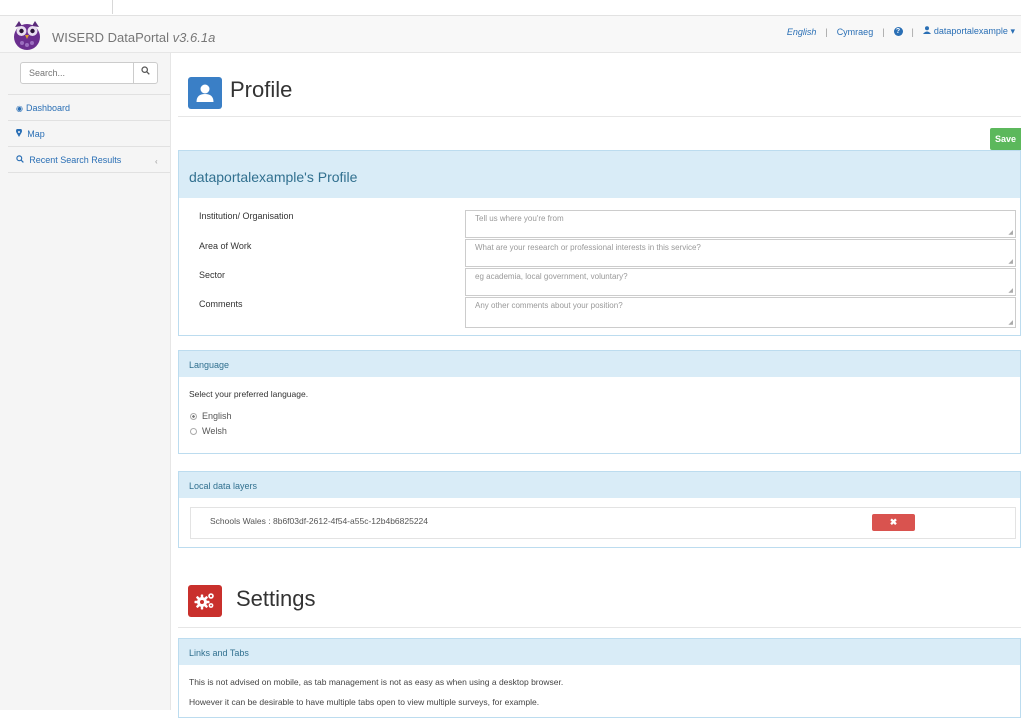  I want to click on close-icon: ✖, so click(893, 522).